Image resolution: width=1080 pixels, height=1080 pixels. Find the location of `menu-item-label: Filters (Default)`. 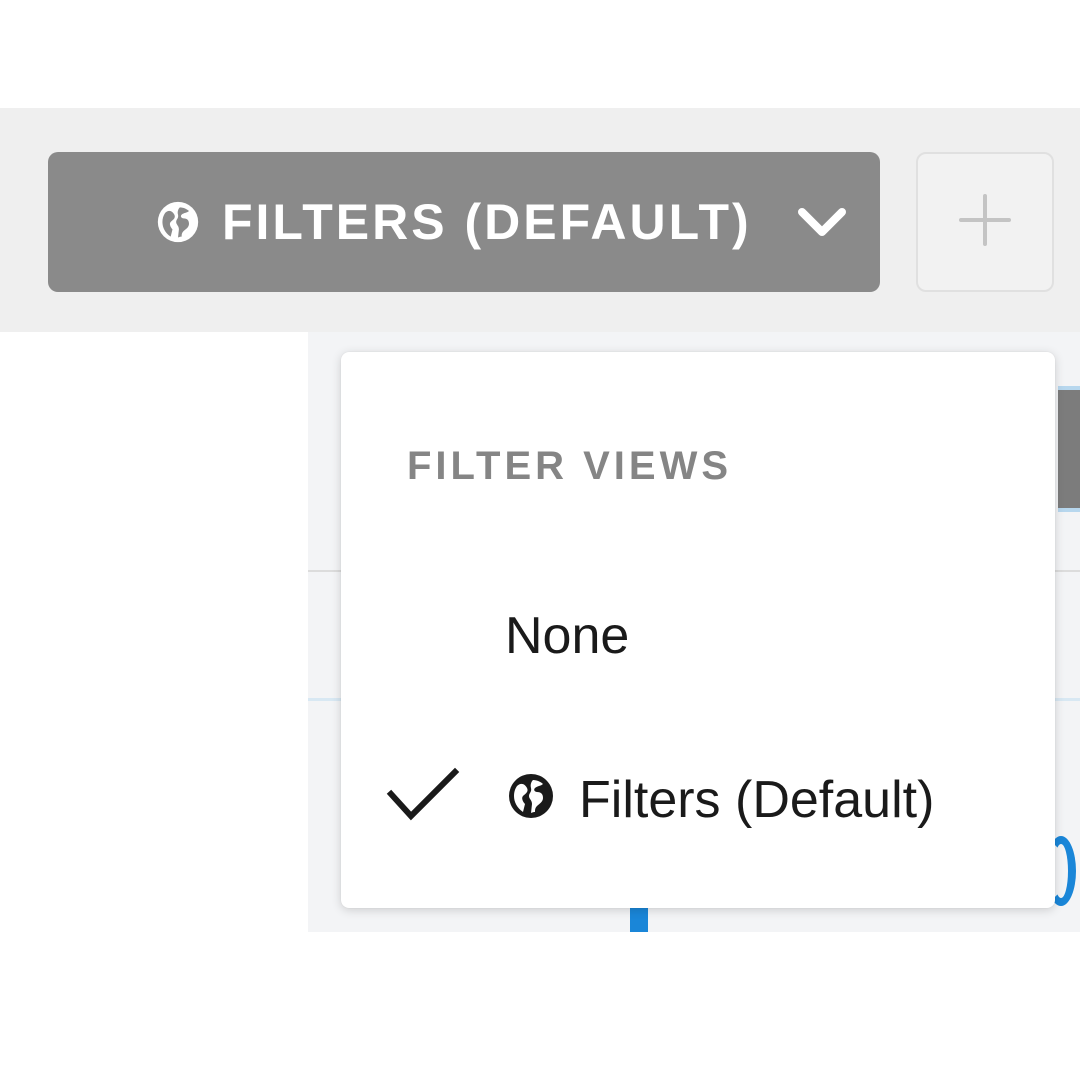

menu-item-label: Filters (Default) is located at coordinates (757, 800).